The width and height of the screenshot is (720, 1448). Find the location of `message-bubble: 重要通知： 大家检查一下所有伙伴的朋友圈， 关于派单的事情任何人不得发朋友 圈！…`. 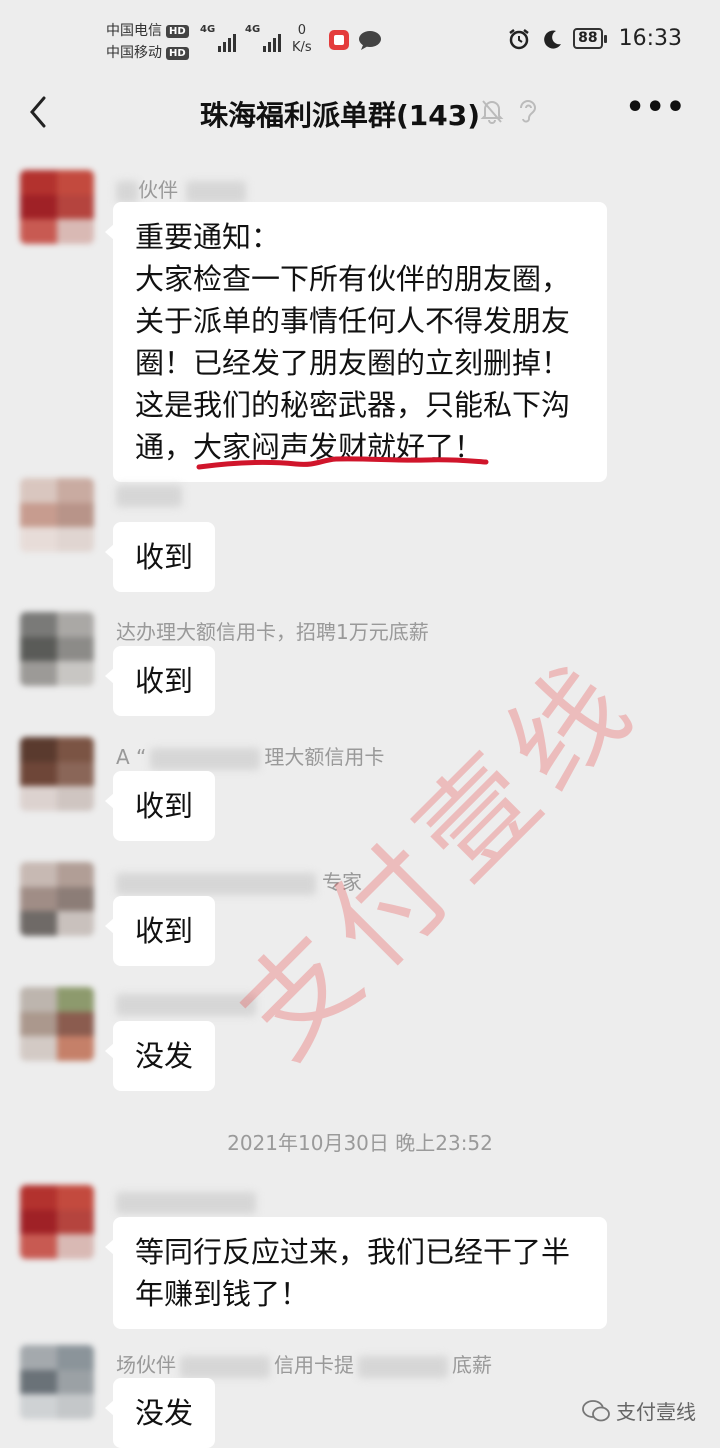

message-bubble: 重要通知： 大家检查一下所有伙伴的朋友圈， 关于派单的事情任何人不得发朋友 圈！… is located at coordinates (356, 342).